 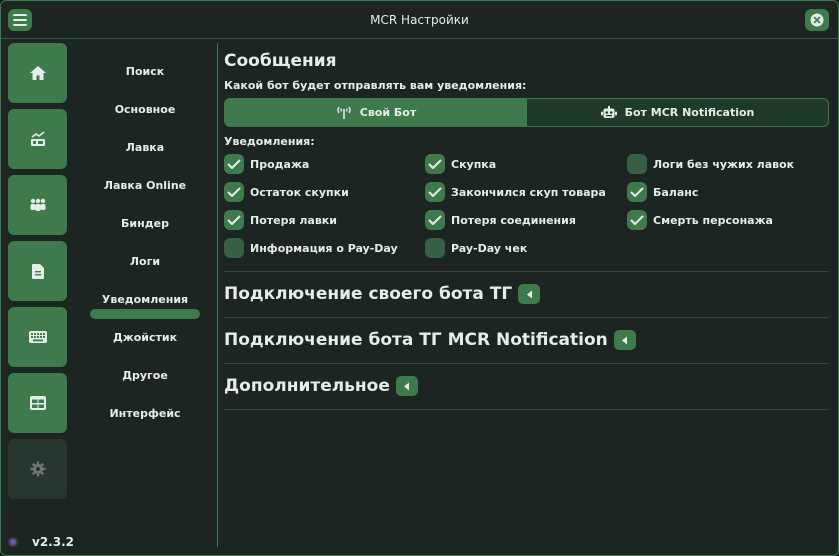 I want to click on vertical-divider, so click(x=217, y=295).